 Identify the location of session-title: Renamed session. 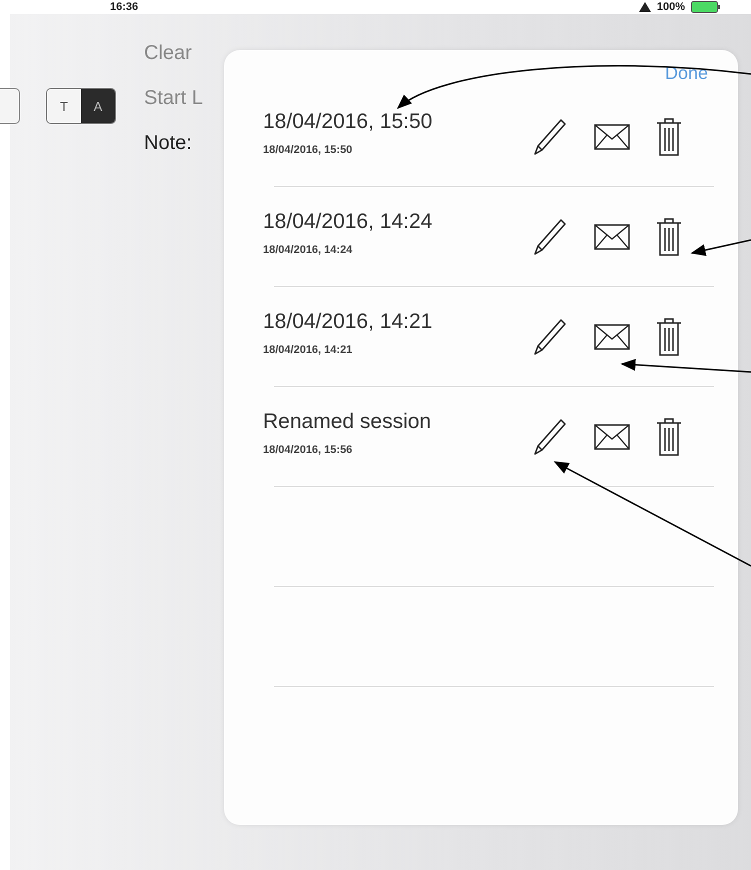
(347, 422).